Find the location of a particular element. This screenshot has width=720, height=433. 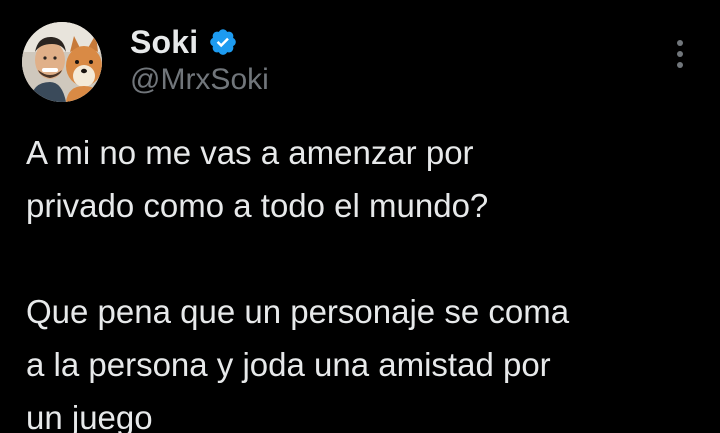

avatar is located at coordinates (62, 62).